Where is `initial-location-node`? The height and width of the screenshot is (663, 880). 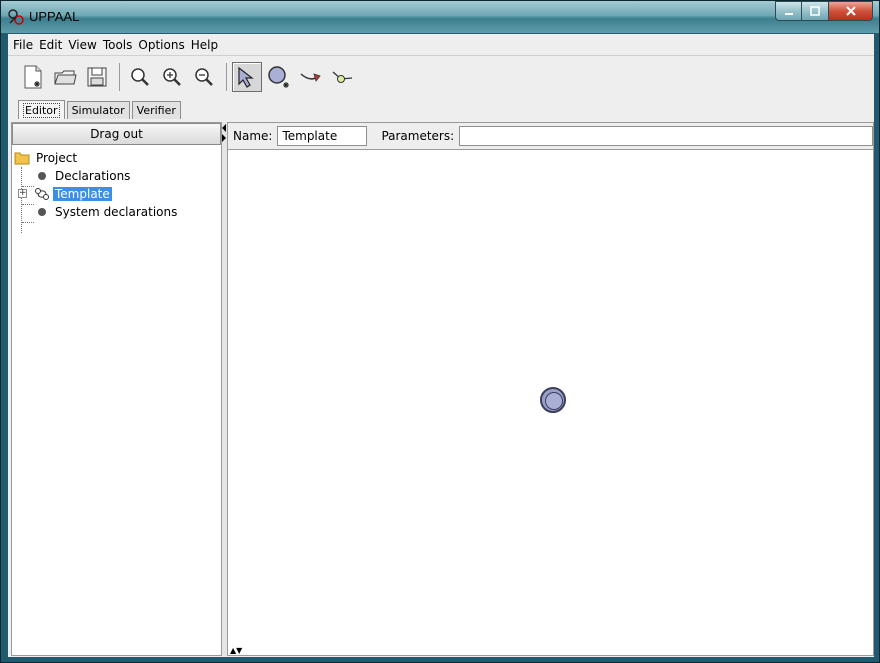 initial-location-node is located at coordinates (553, 400).